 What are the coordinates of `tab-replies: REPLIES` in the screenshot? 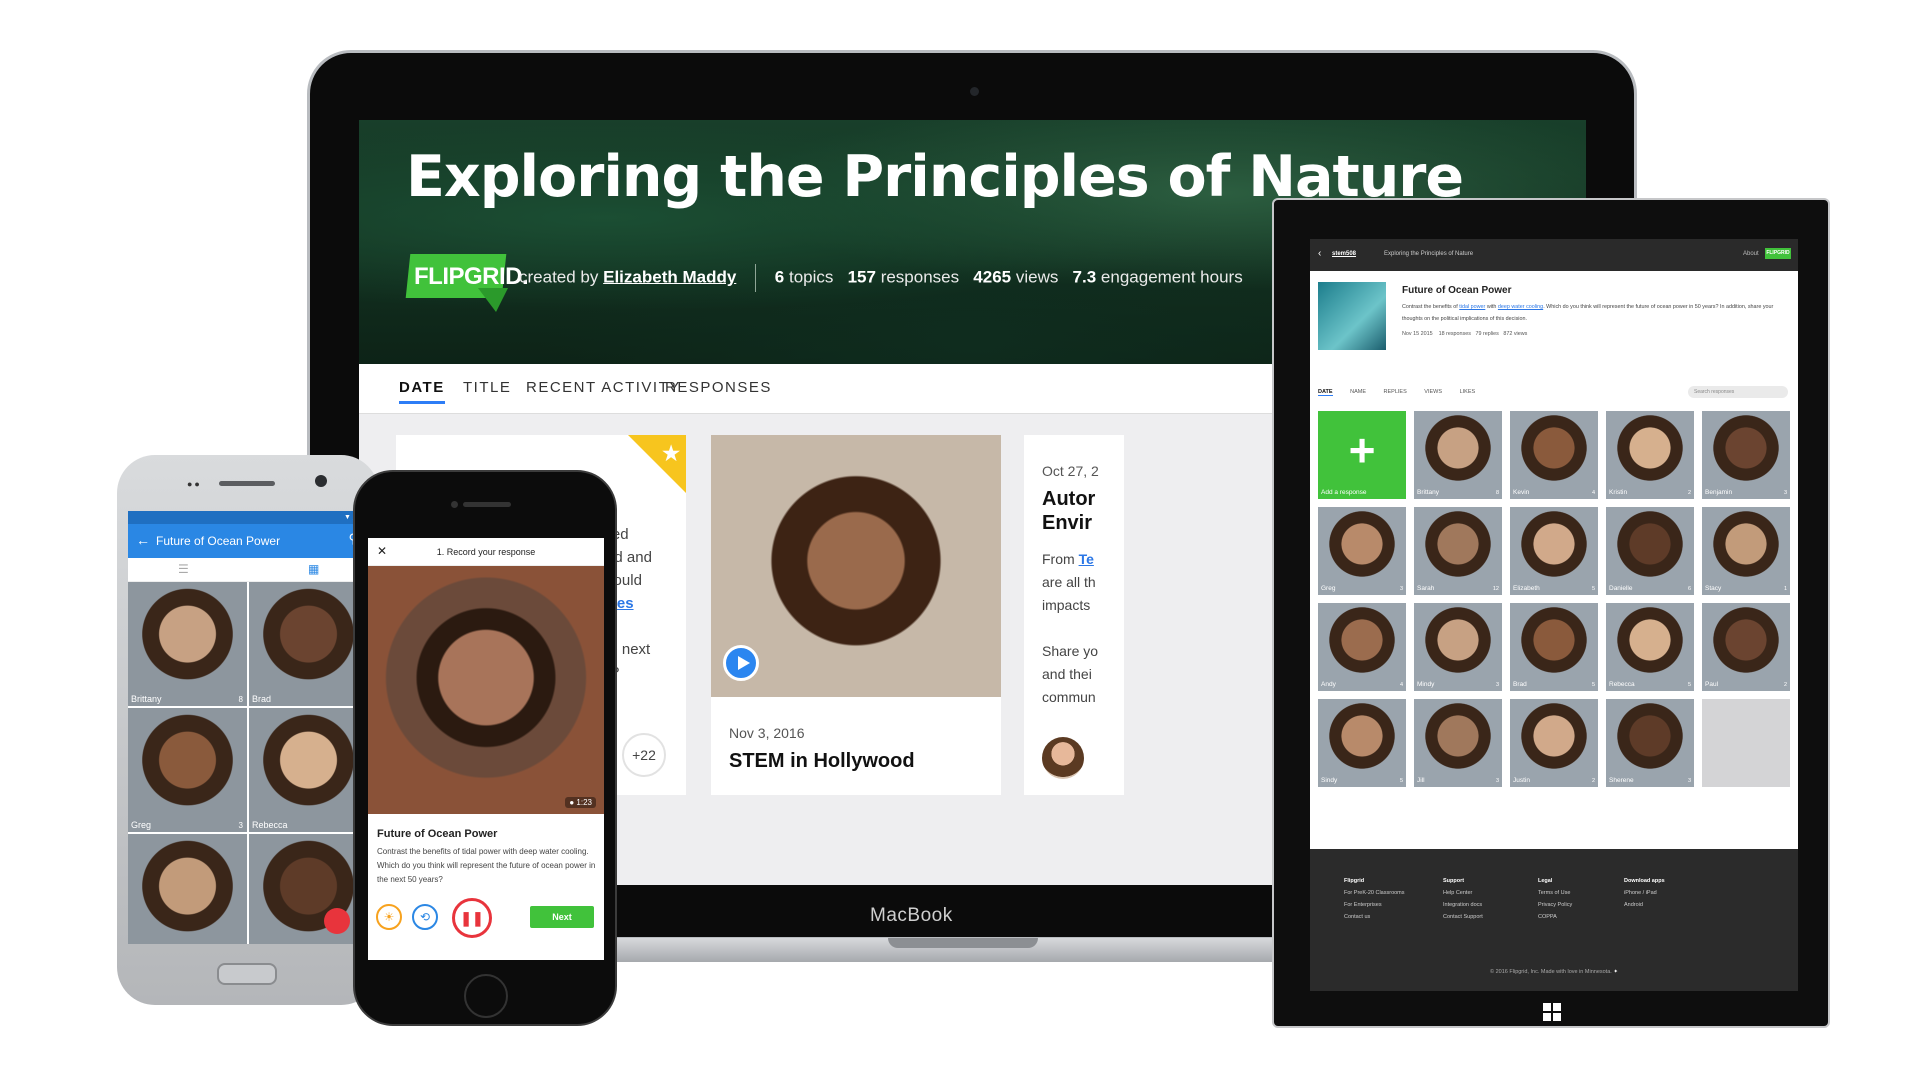 It's located at (1395, 392).